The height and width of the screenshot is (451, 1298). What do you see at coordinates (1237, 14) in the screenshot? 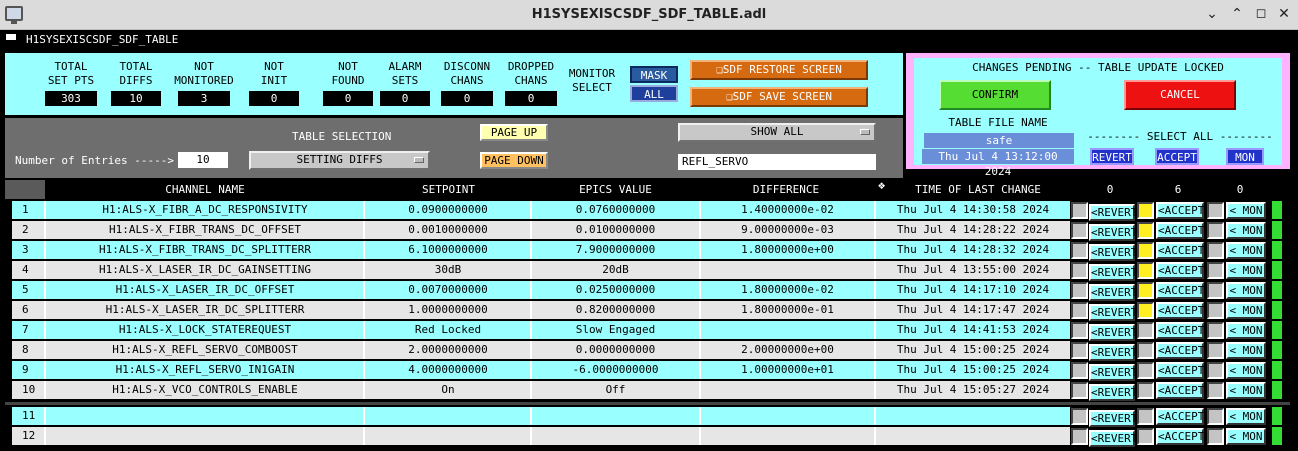
I see `maximize-icon: ⌃` at bounding box center [1237, 14].